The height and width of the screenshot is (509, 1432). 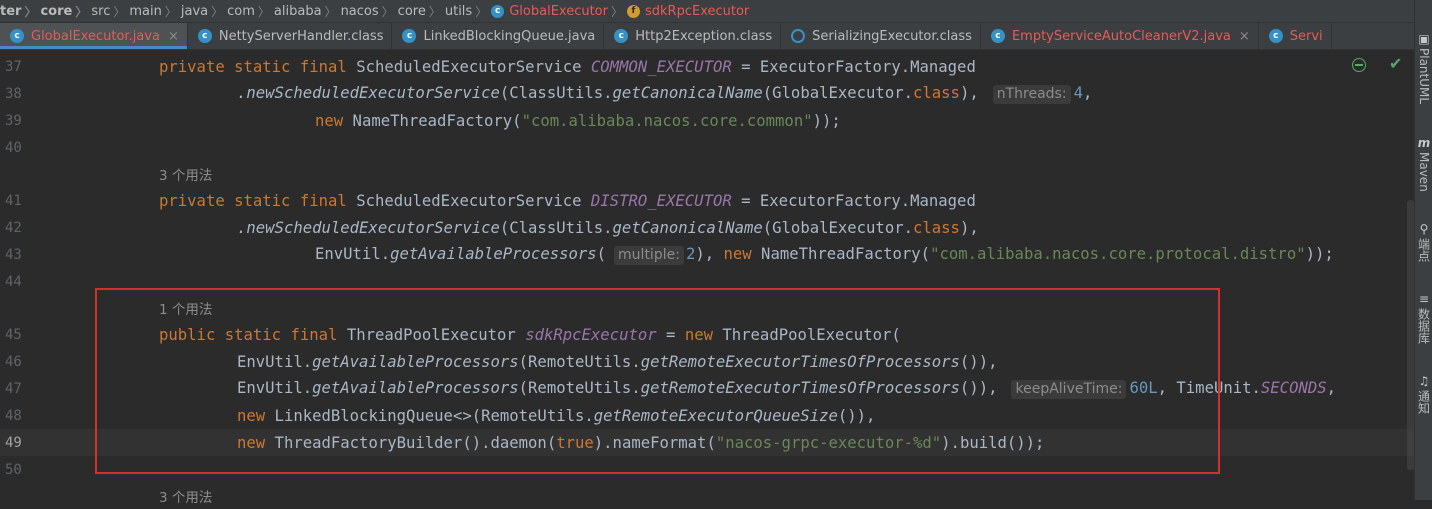 What do you see at coordinates (204, 11) in the screenshot?
I see `breadcrumb-item: java〉` at bounding box center [204, 11].